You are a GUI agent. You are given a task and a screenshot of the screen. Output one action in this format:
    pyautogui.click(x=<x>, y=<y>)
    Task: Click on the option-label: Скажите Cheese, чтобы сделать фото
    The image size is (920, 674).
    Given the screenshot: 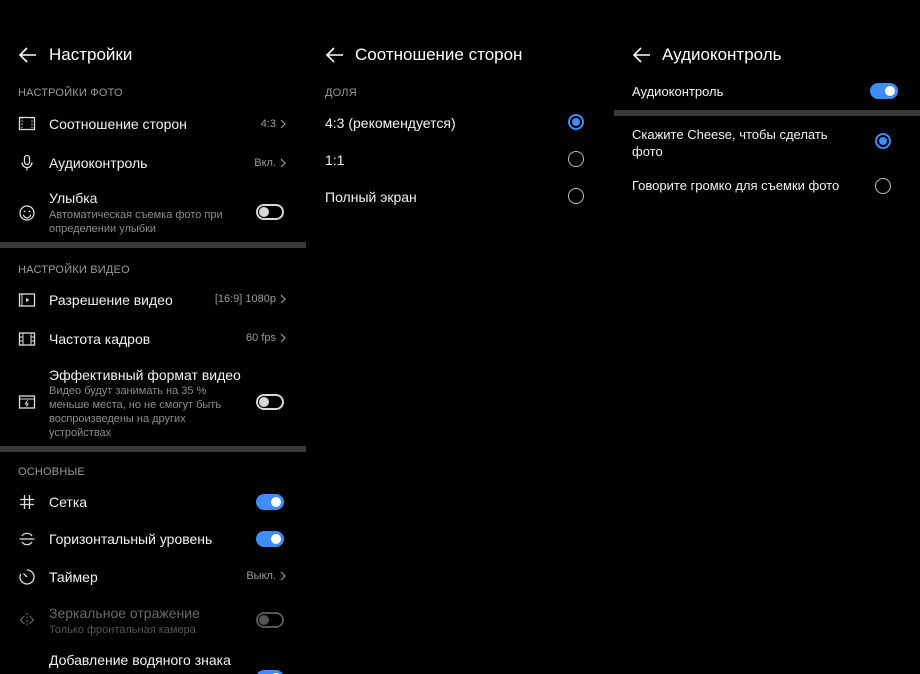 What is the action you would take?
    pyautogui.click(x=730, y=143)
    